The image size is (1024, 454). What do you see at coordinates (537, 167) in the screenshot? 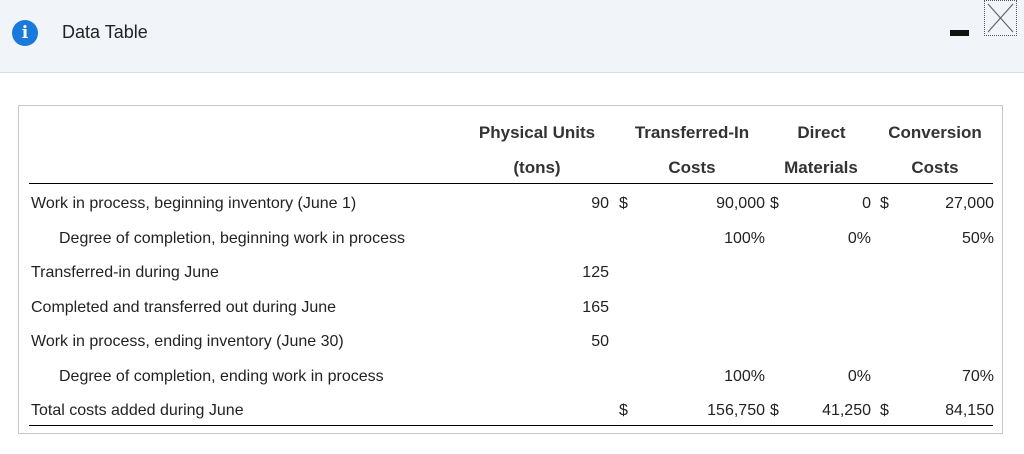
I see `header-tons: (tons)` at bounding box center [537, 167].